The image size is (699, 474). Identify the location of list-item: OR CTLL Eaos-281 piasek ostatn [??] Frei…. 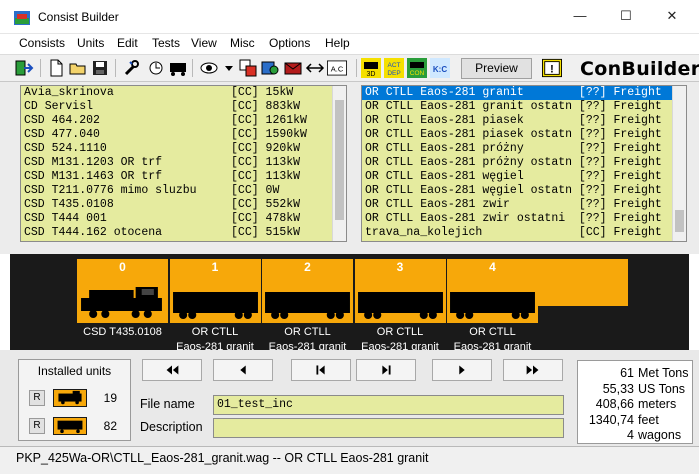
(524, 135).